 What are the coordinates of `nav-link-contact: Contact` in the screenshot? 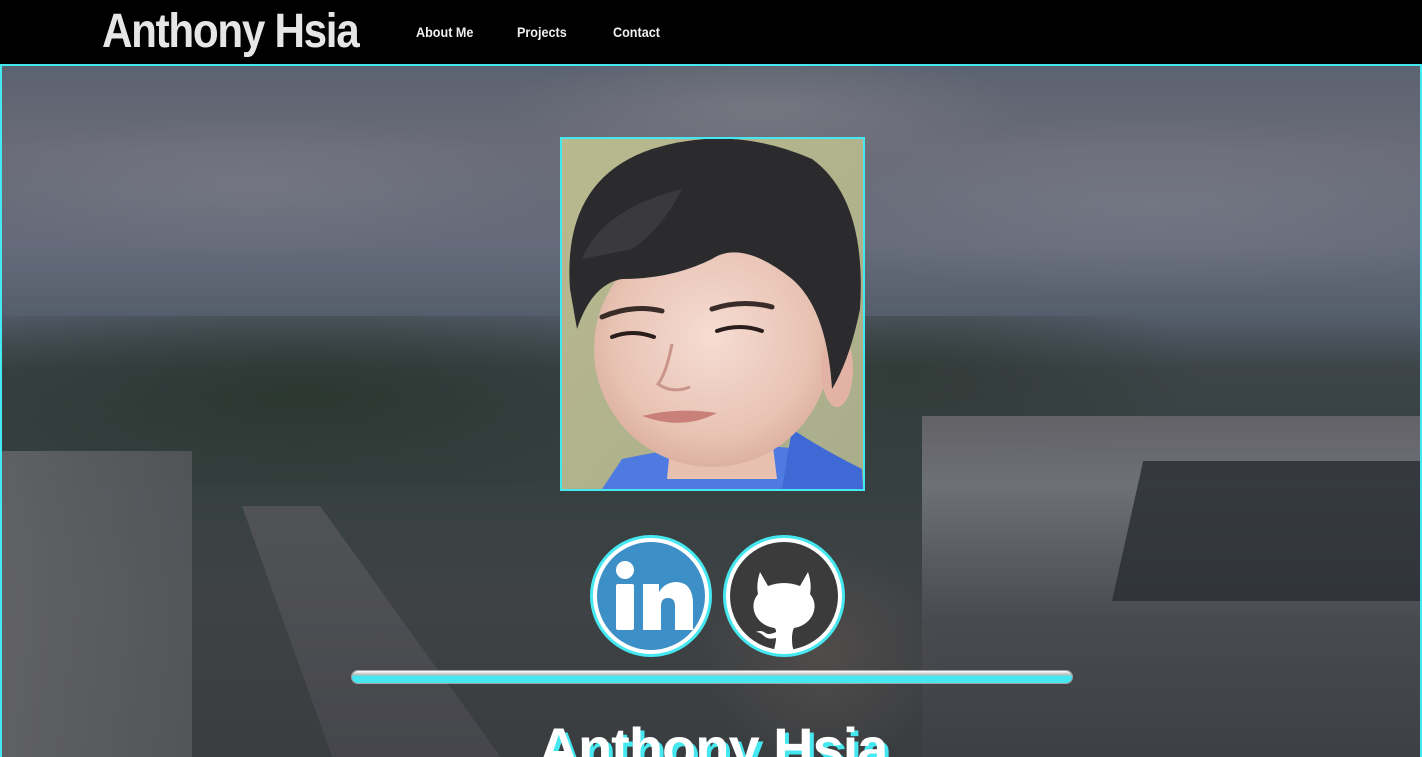 It's located at (636, 32).